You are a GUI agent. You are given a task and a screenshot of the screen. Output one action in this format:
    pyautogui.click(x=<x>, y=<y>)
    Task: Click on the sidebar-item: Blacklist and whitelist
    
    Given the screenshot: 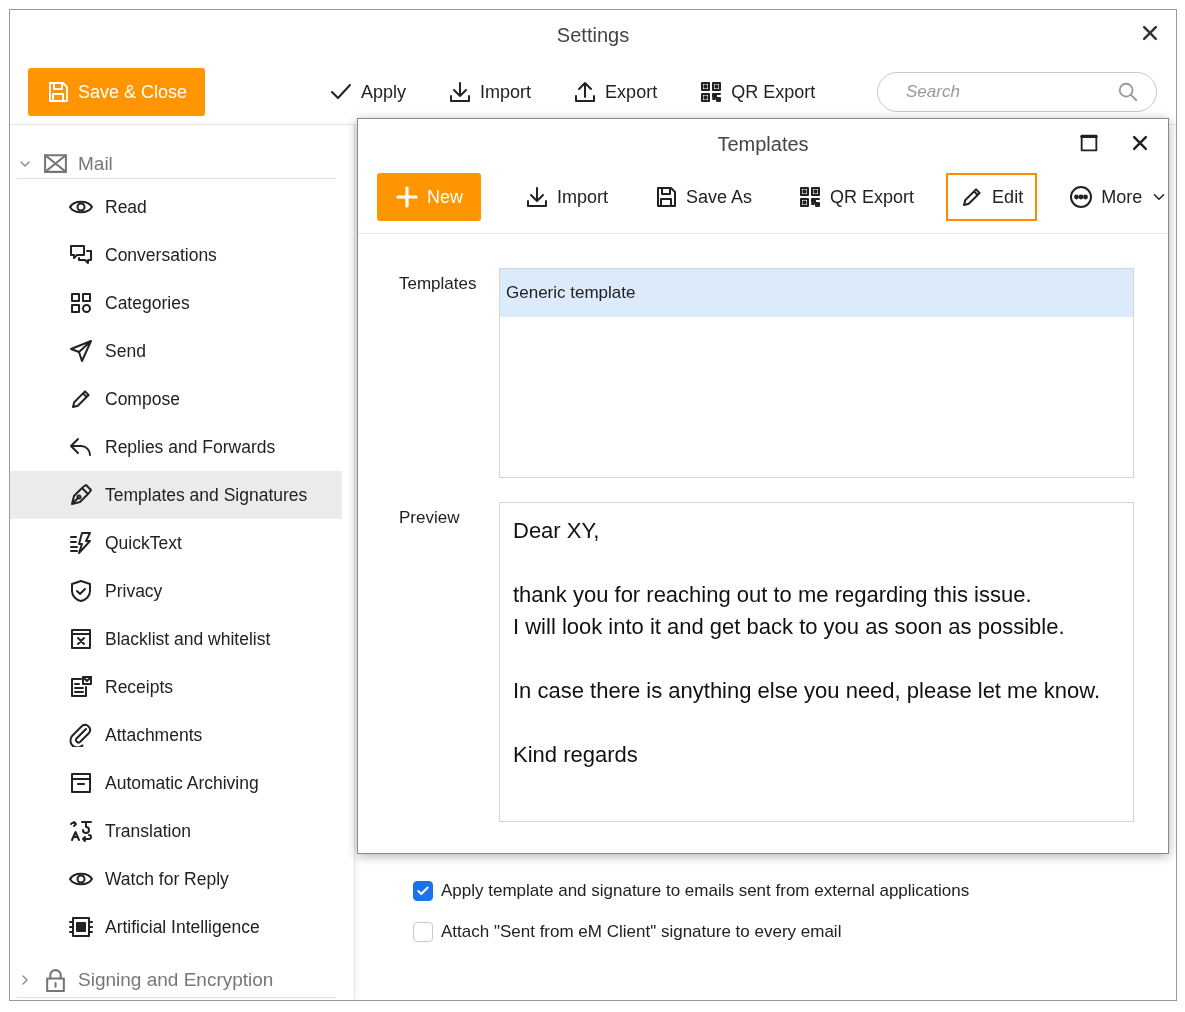 What is the action you would take?
    pyautogui.click(x=176, y=639)
    